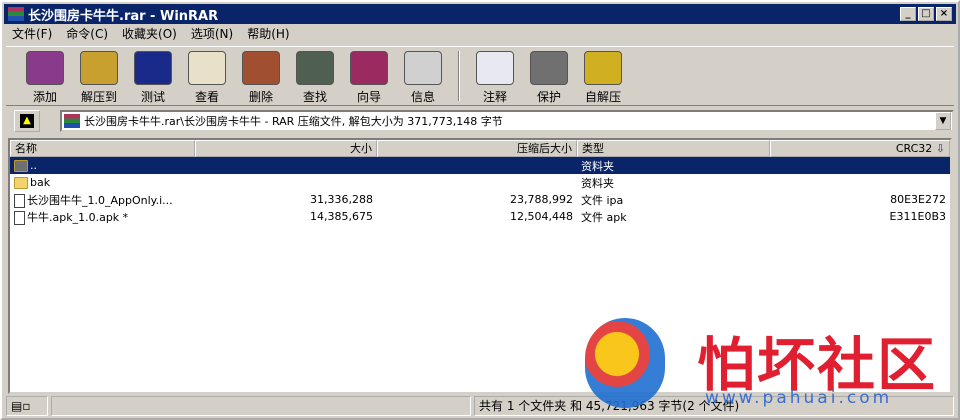 The height and width of the screenshot is (420, 960). I want to click on toolbar-button-info: 信息, so click(423, 76).